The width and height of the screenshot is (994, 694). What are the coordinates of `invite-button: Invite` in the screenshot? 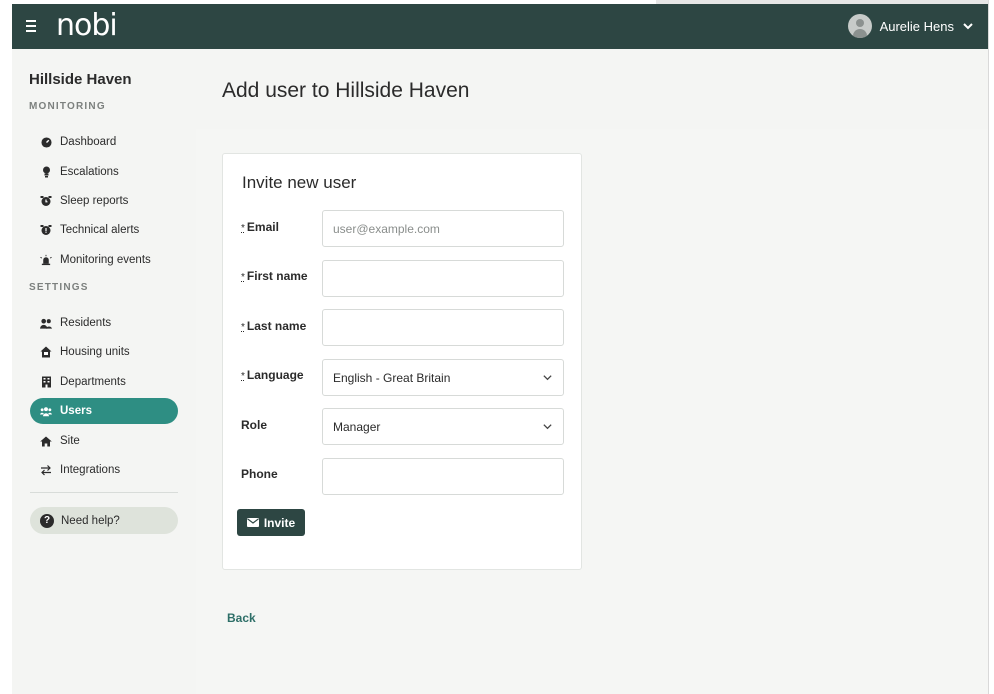 It's located at (271, 522).